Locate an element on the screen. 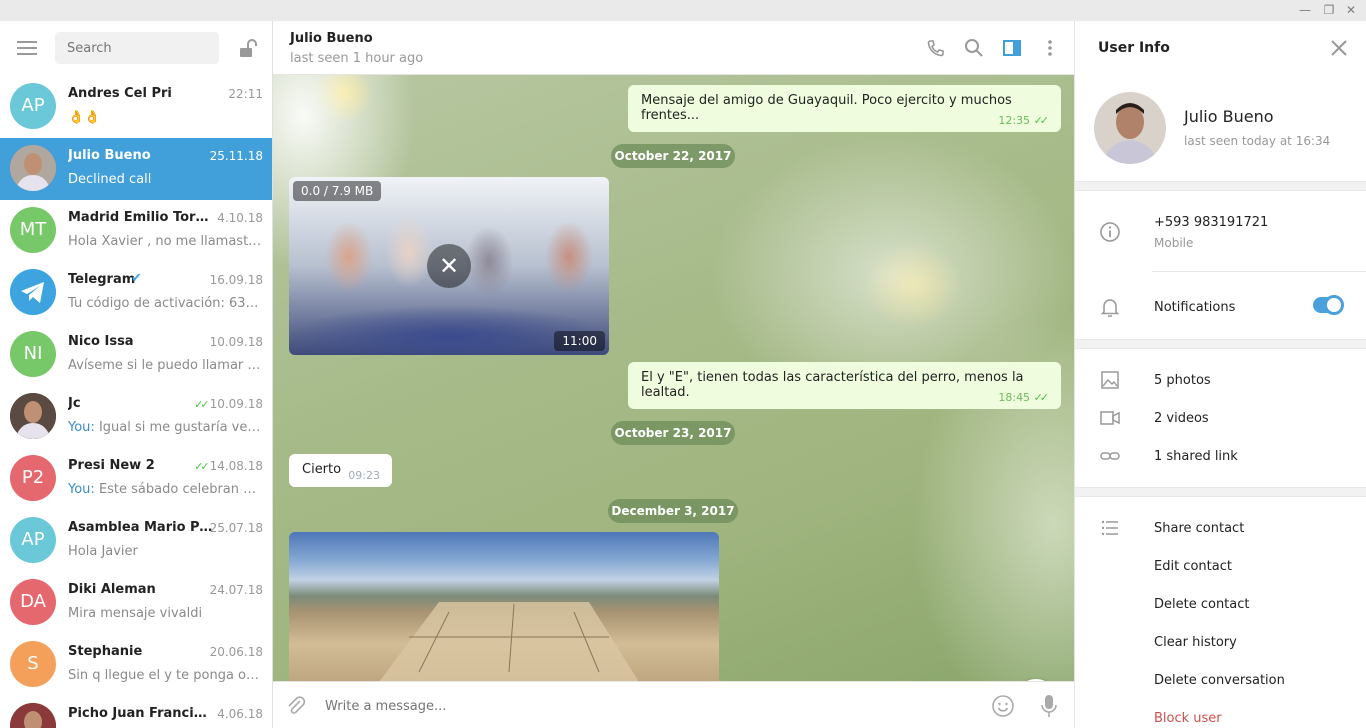  microphone-icon is located at coordinates (1049, 706).